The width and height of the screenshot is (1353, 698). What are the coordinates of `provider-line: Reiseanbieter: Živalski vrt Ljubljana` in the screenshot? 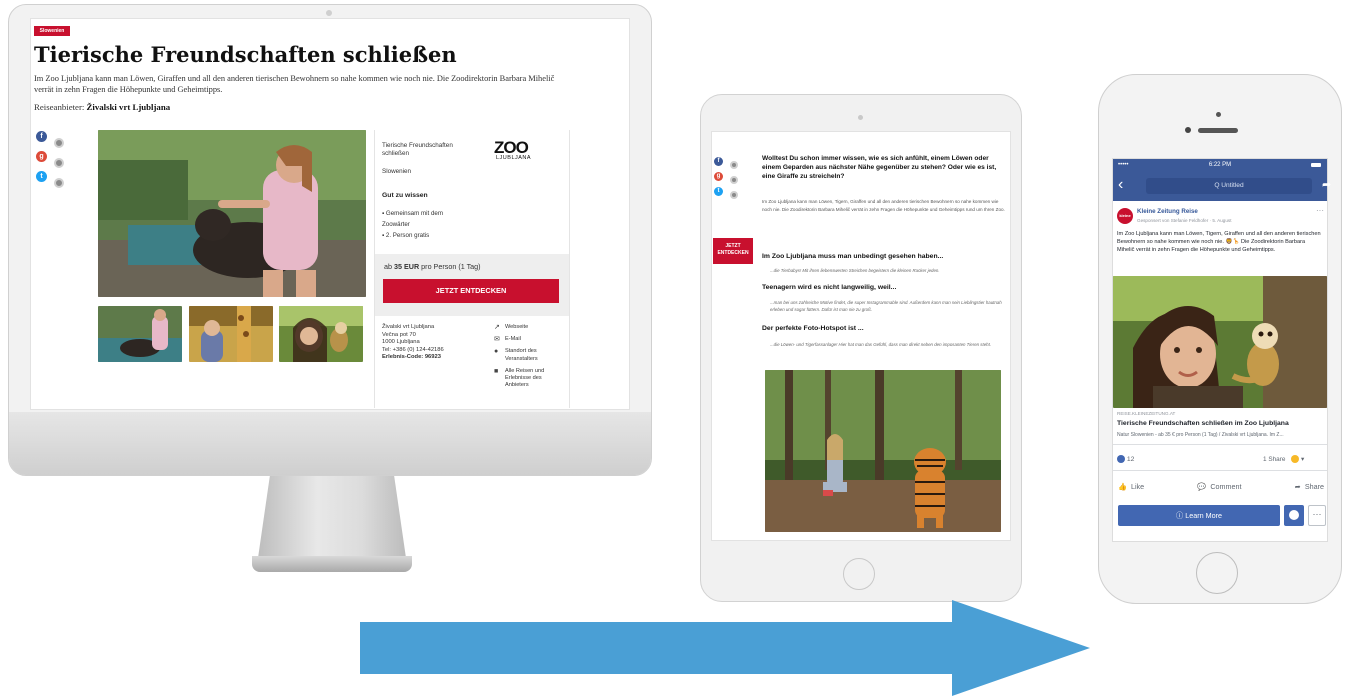 It's located at (234, 107).